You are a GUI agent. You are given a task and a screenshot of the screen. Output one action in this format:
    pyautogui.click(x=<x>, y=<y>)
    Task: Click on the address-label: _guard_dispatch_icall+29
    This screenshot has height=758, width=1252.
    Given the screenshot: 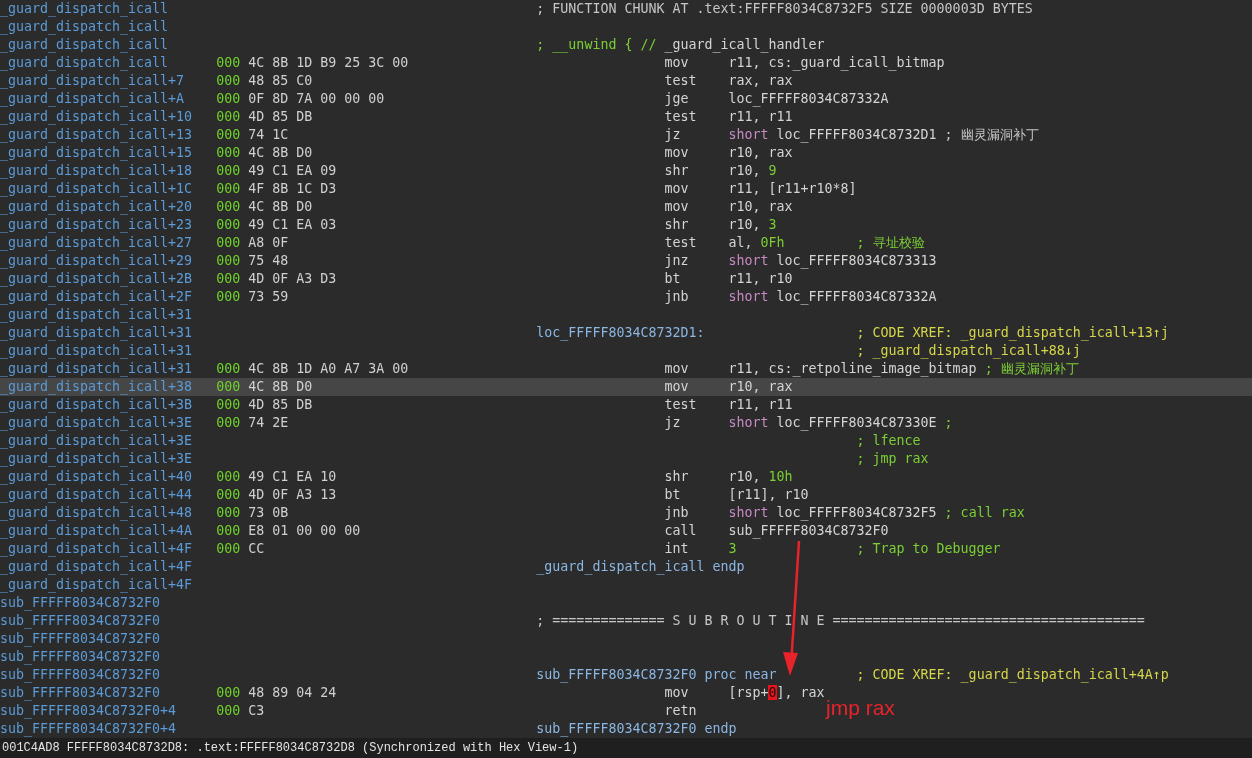 What is the action you would take?
    pyautogui.click(x=96, y=260)
    